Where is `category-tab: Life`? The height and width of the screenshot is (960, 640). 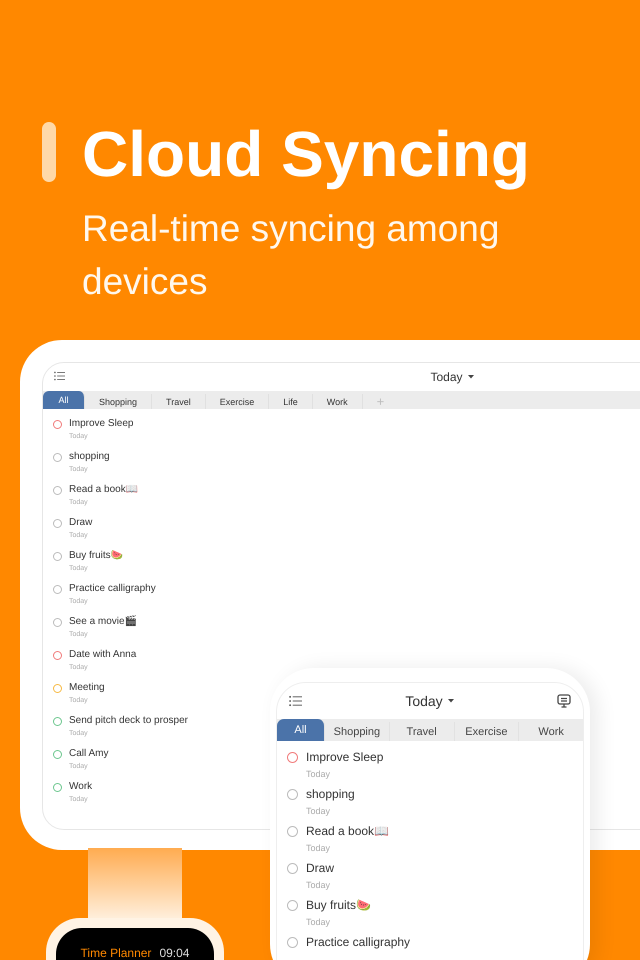 category-tab: Life is located at coordinates (291, 401).